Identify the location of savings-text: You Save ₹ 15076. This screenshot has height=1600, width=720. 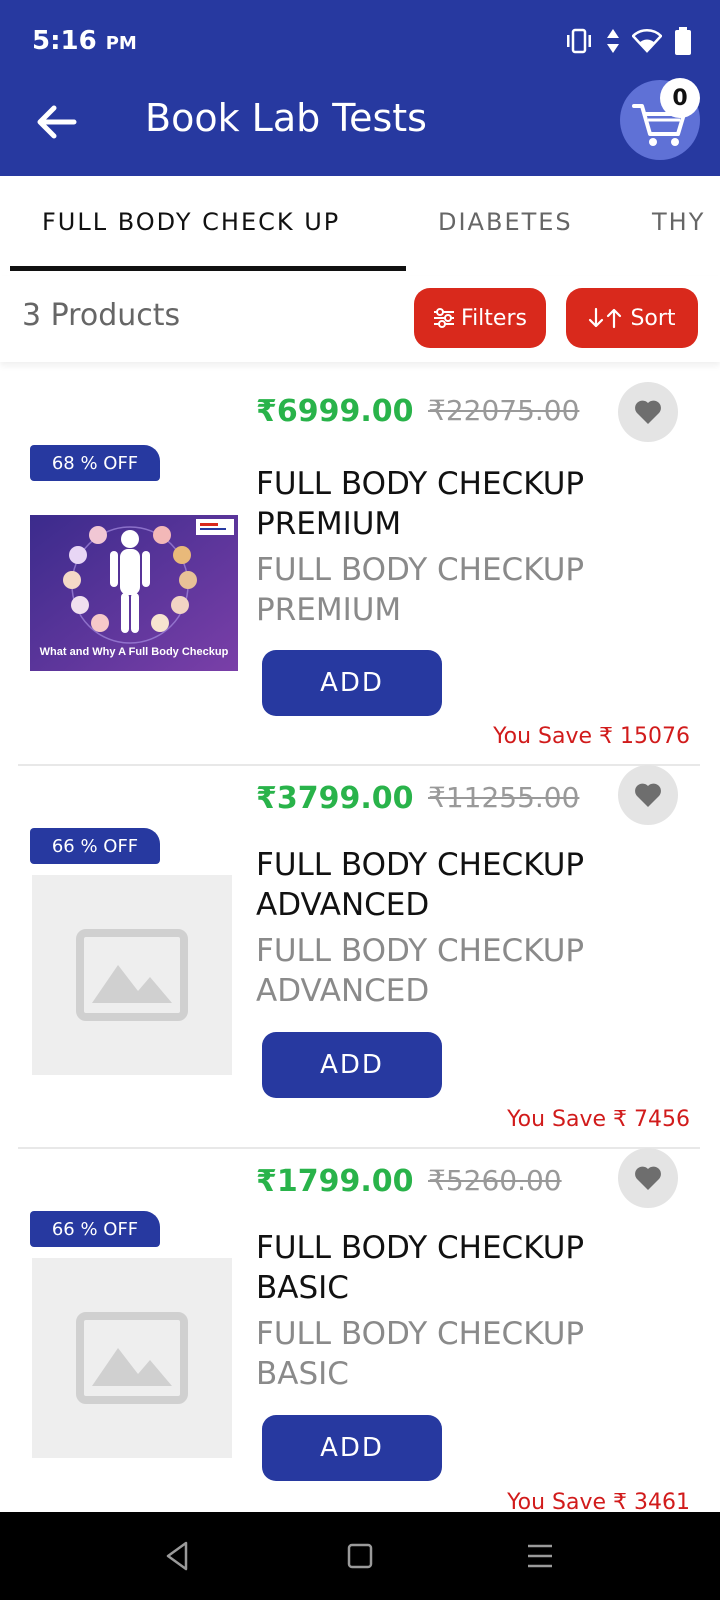
(591, 736).